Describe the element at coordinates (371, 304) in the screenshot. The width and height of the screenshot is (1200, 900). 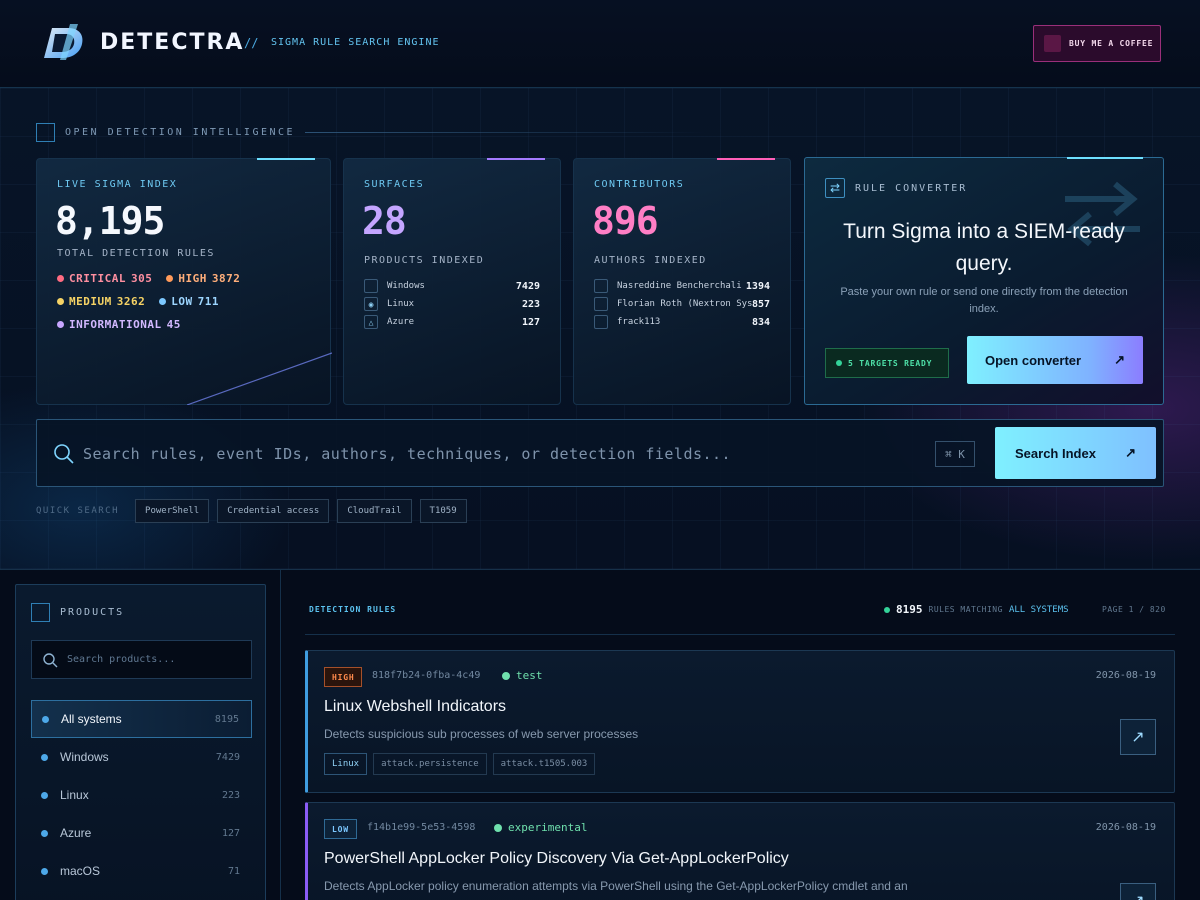
I see `linux-icon: ◉` at that location.